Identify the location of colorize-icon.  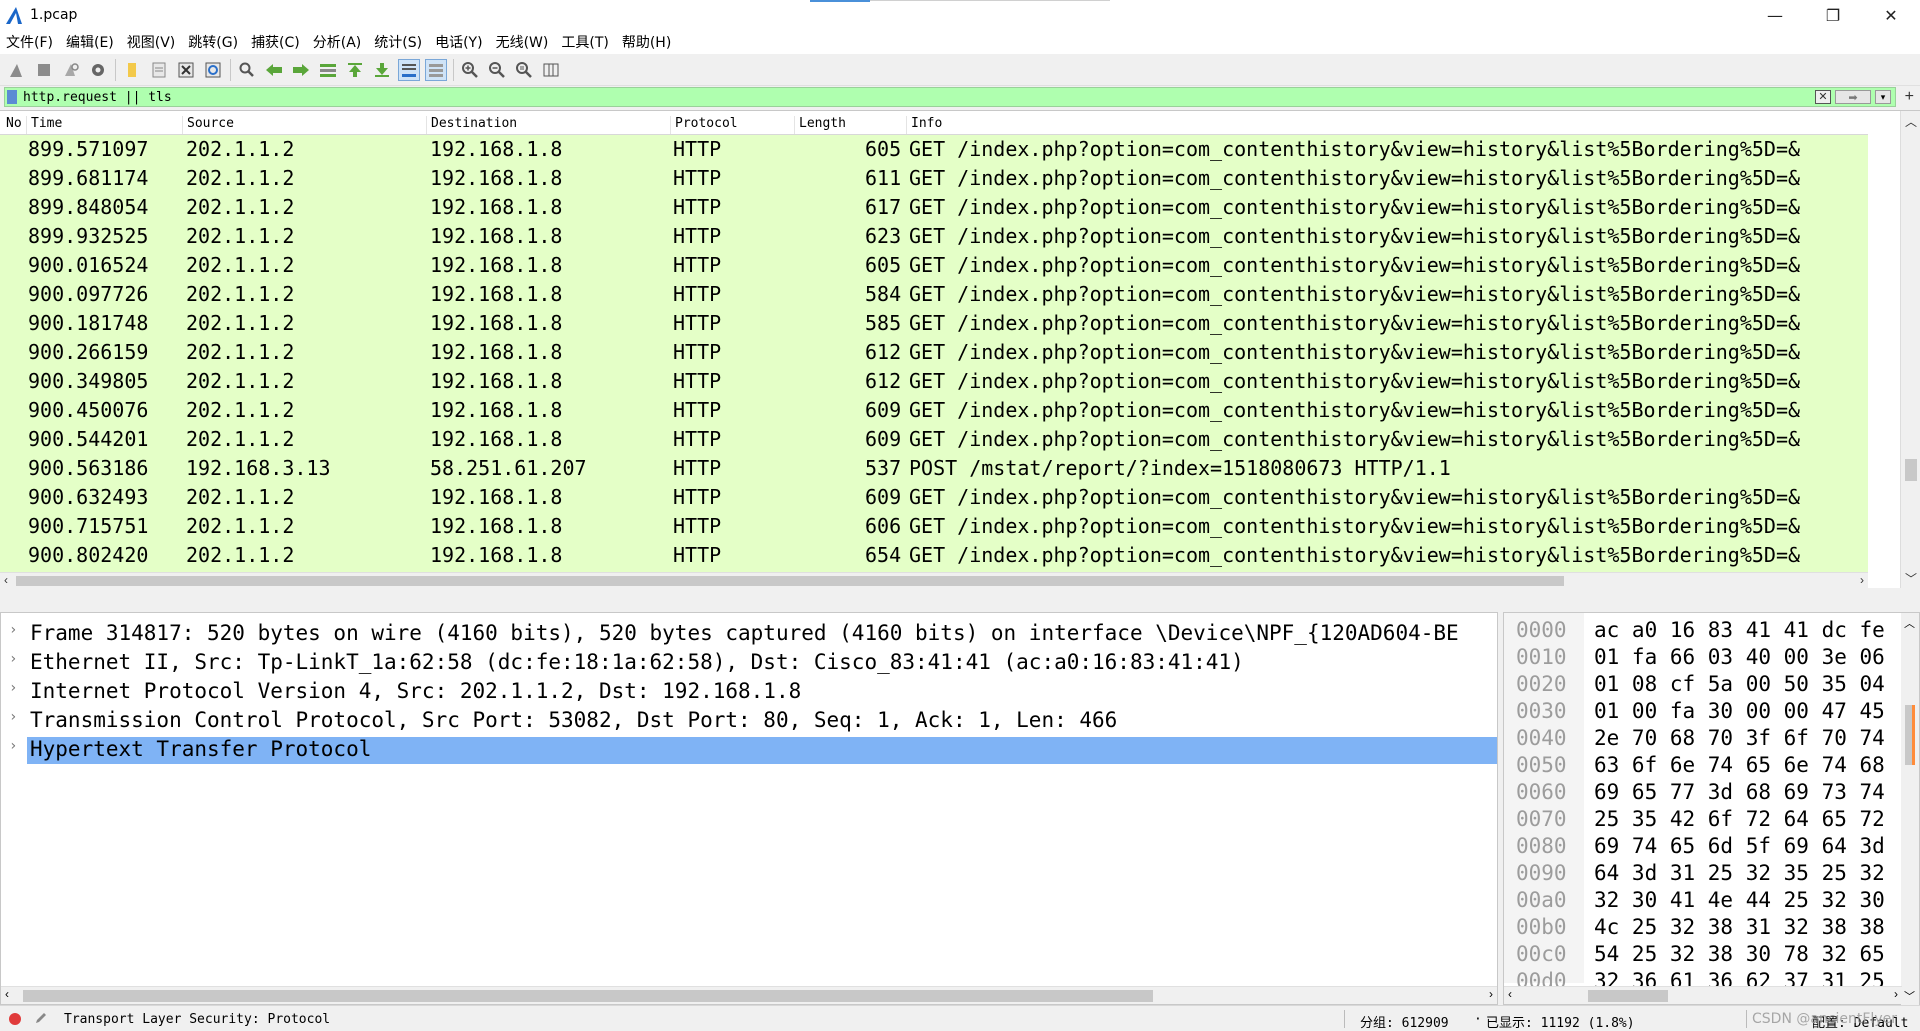
(436, 69).